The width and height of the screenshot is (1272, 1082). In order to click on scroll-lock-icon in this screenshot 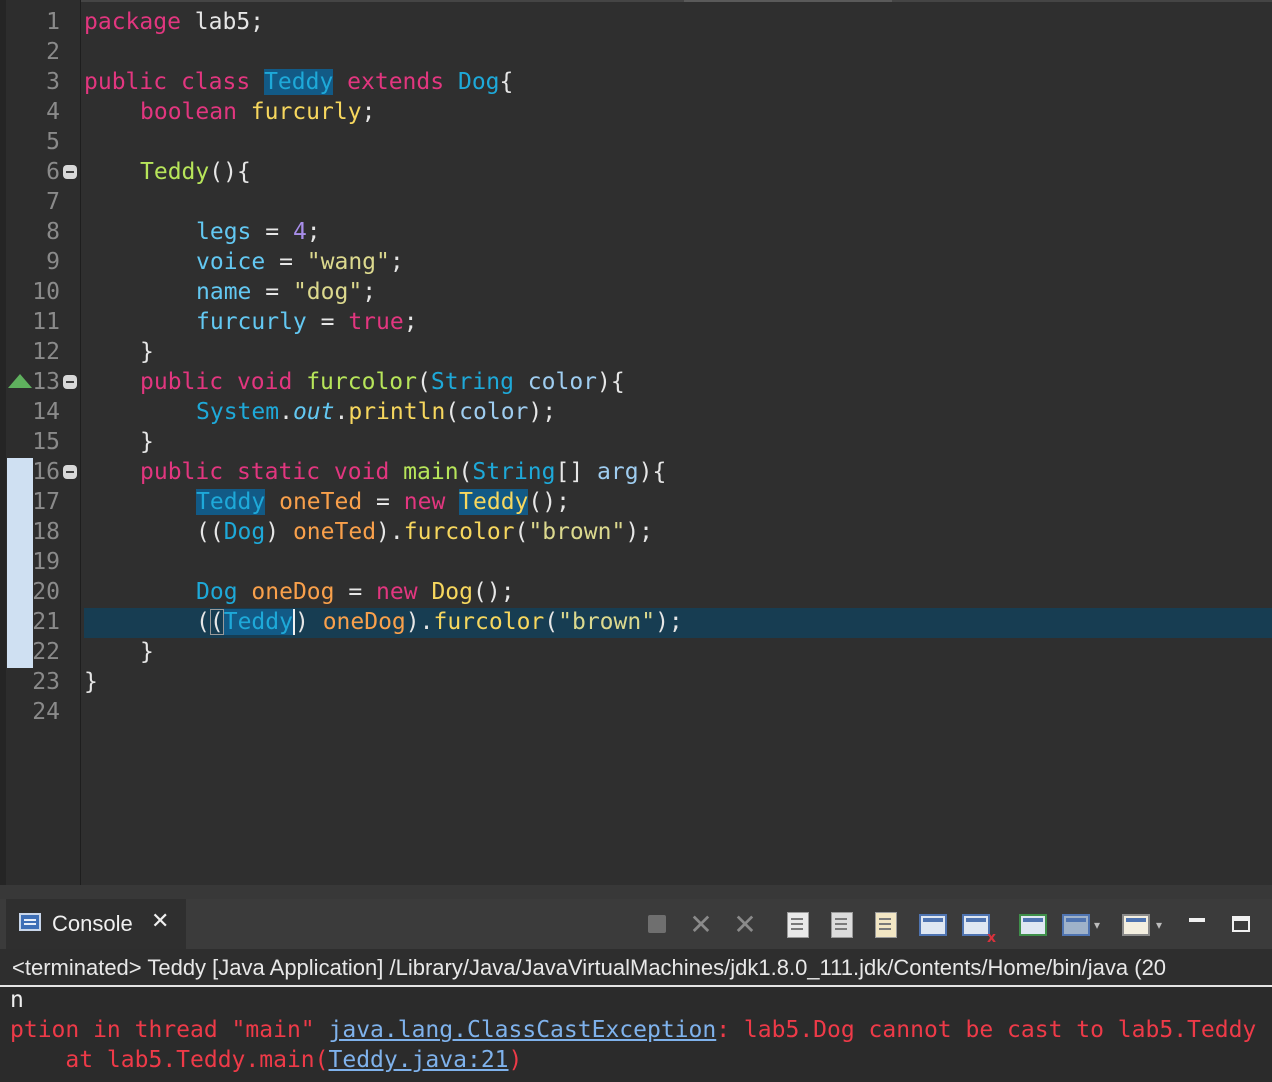, I will do `click(843, 925)`.